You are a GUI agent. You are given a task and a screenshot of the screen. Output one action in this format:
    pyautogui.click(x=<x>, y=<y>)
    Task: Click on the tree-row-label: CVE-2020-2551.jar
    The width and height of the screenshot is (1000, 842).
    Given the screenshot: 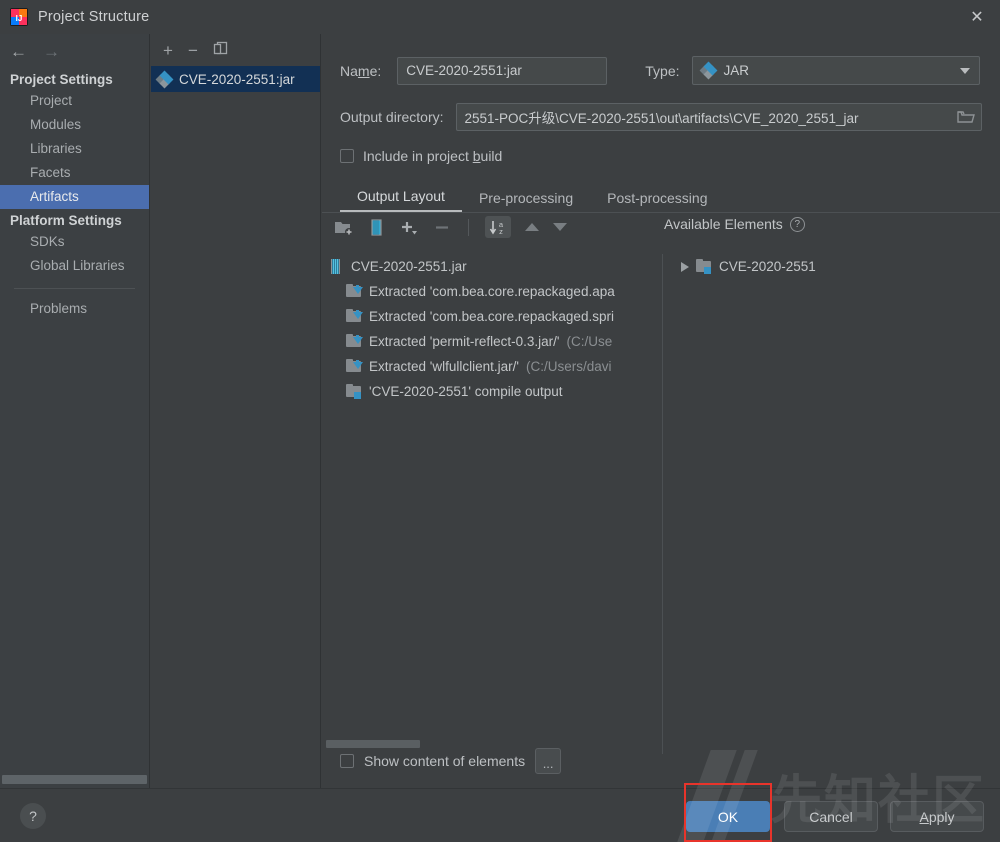 What is the action you would take?
    pyautogui.click(x=409, y=266)
    